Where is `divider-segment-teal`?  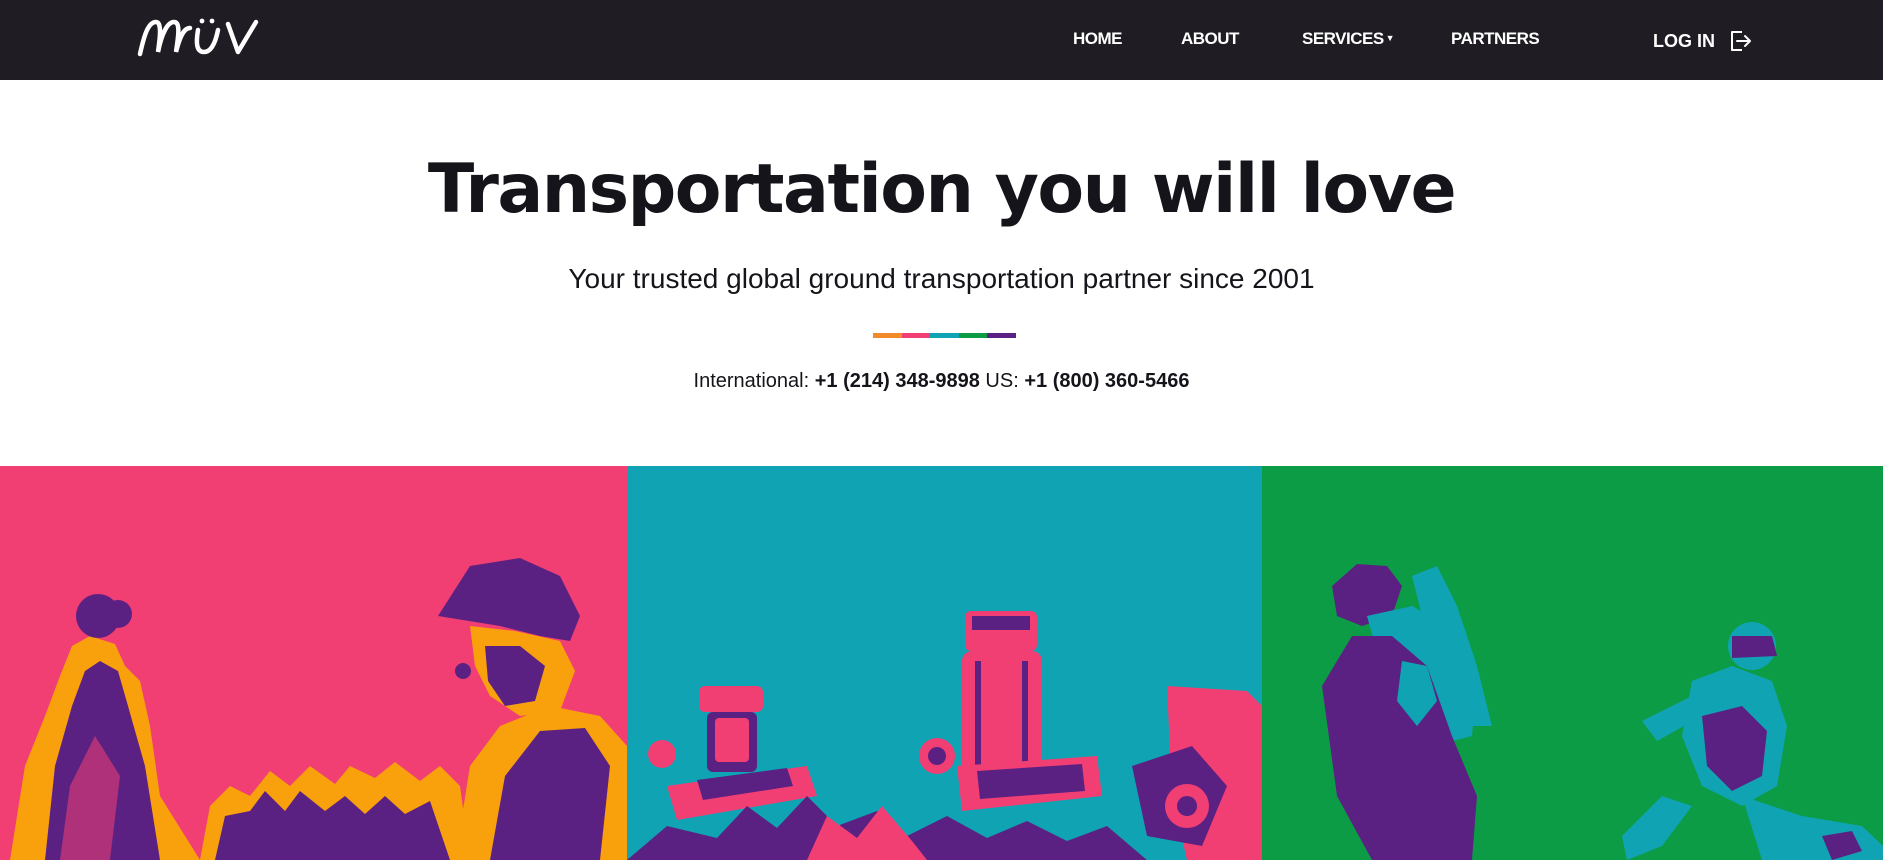 divider-segment-teal is located at coordinates (944, 335).